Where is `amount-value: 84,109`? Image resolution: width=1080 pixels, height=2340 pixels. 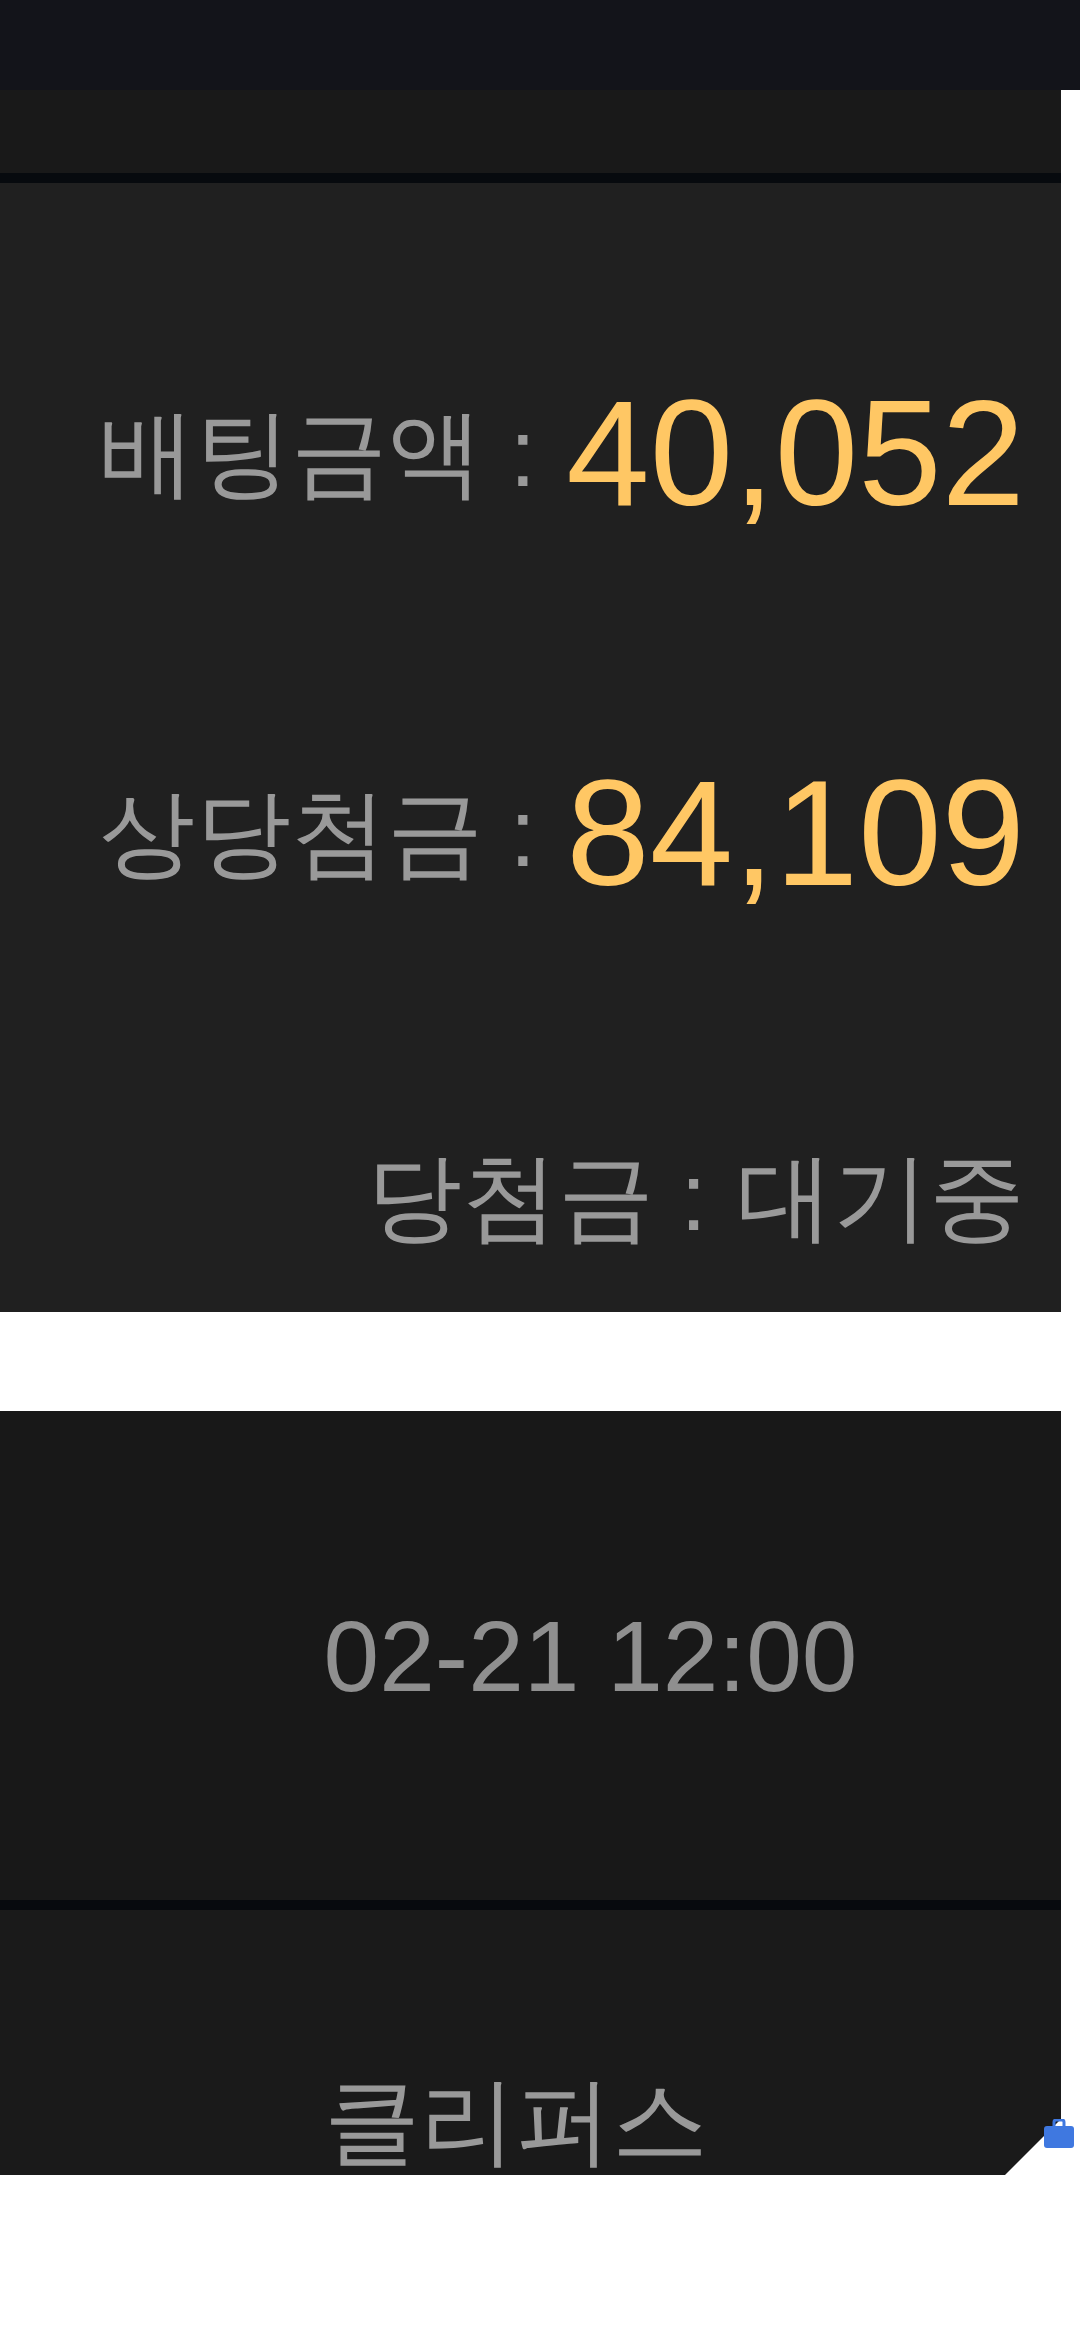 amount-value: 84,109 is located at coordinates (795, 832).